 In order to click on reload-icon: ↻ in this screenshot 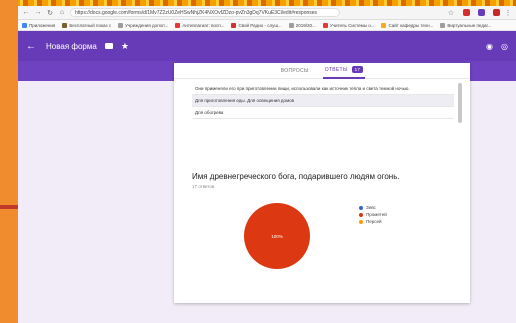, I will do `click(50, 13)`.